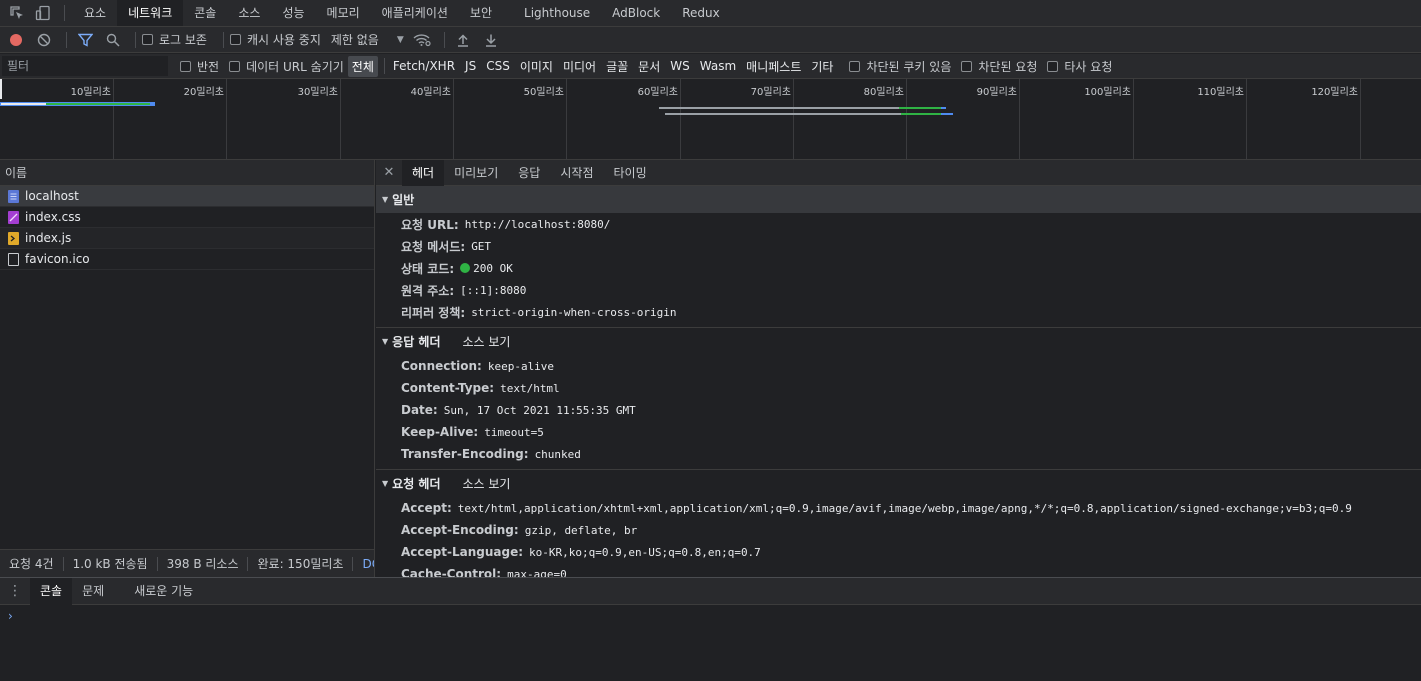 This screenshot has width=1421, height=681. What do you see at coordinates (187, 259) in the screenshot?
I see `request-row-favicon: favicon.ico` at bounding box center [187, 259].